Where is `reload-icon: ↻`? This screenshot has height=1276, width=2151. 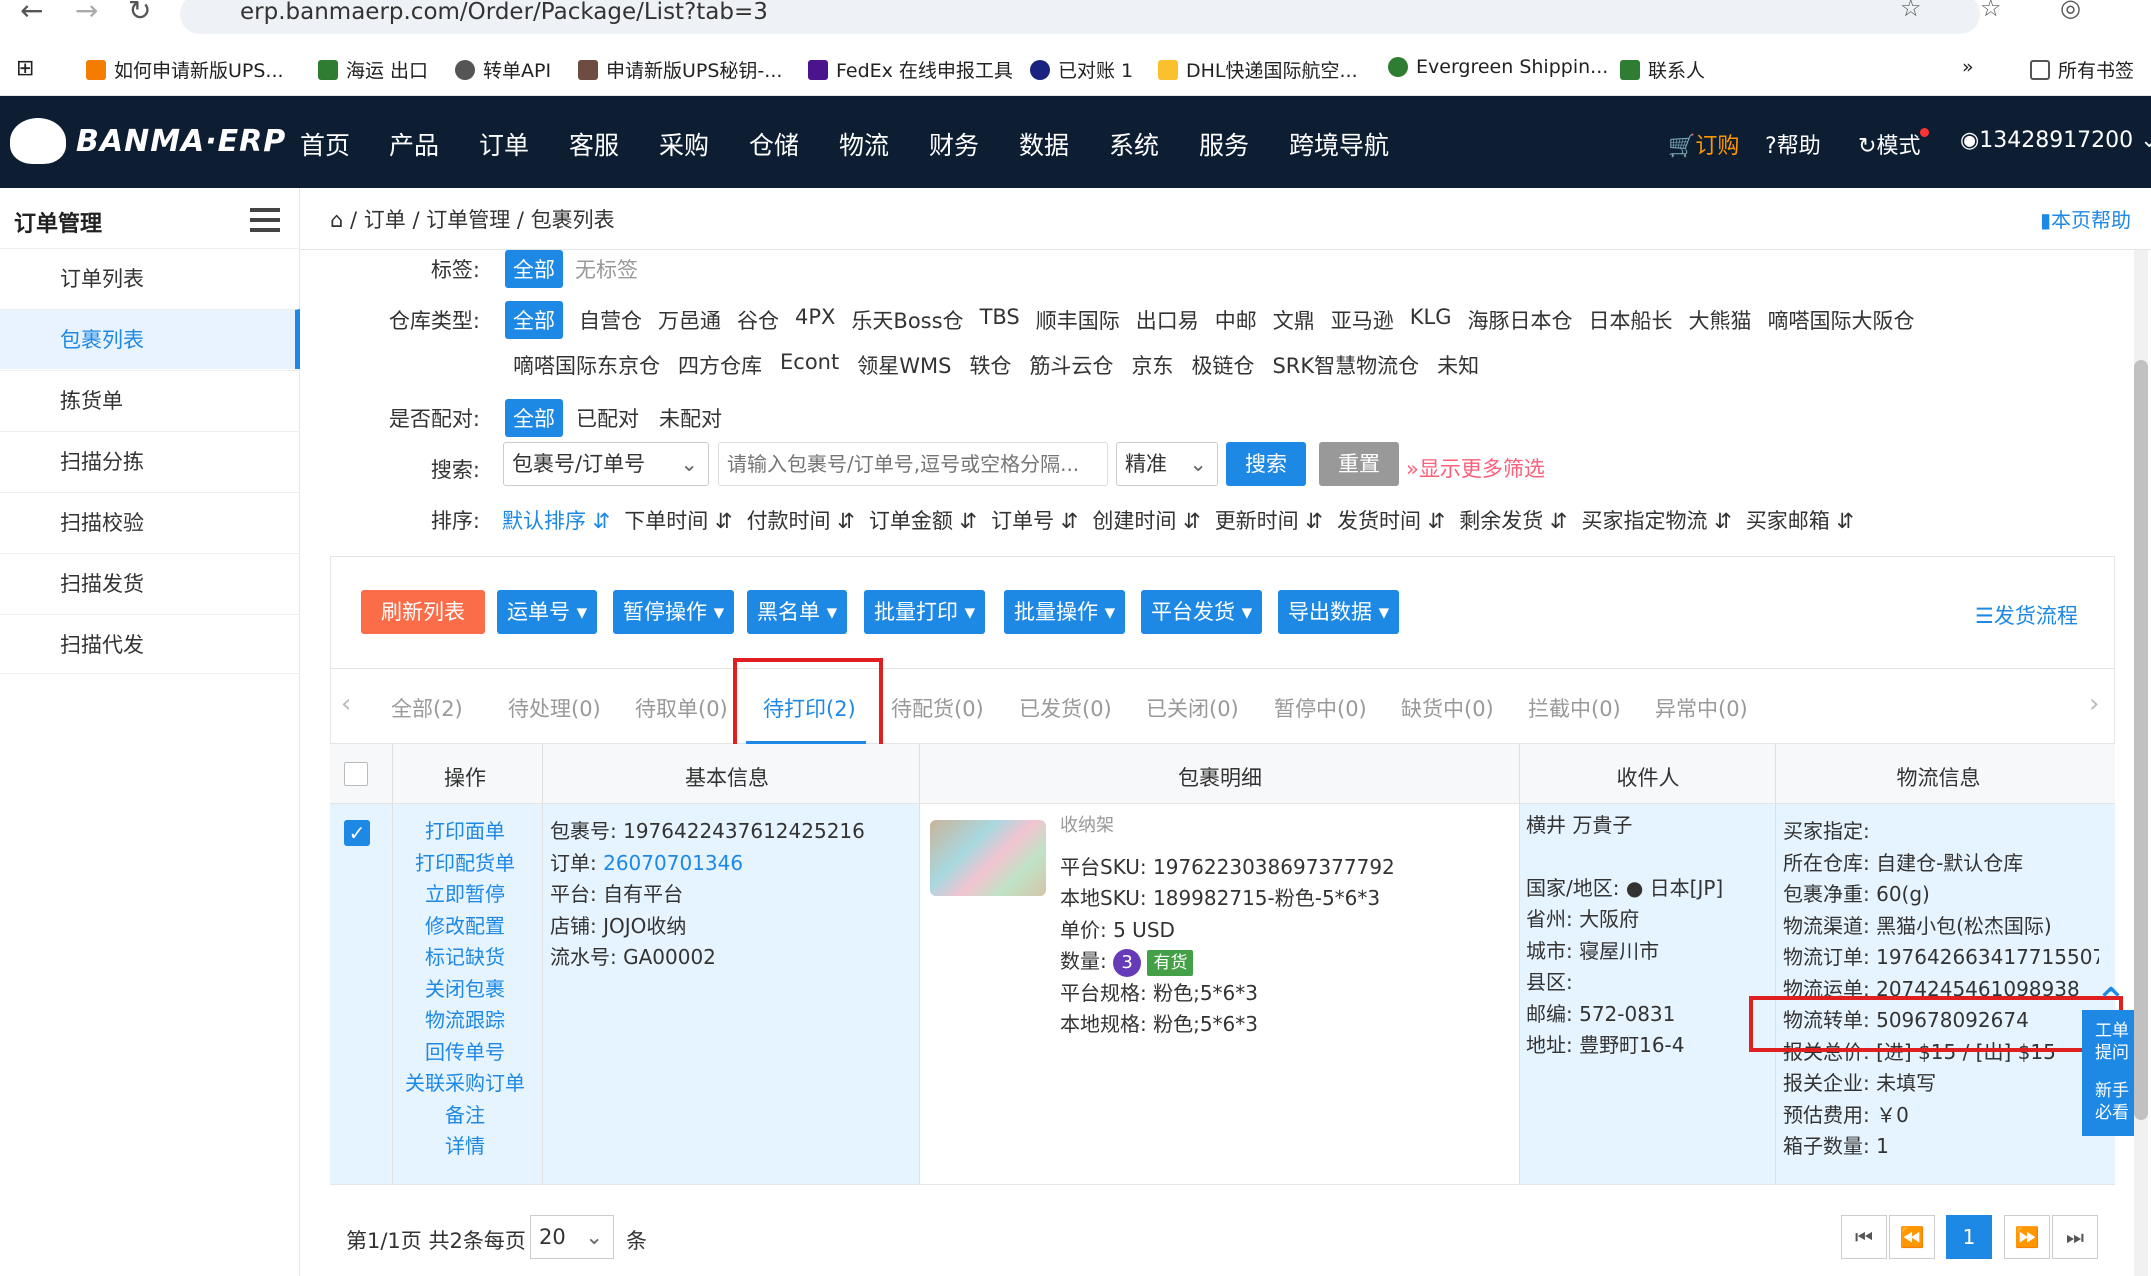 reload-icon: ↻ is located at coordinates (139, 13).